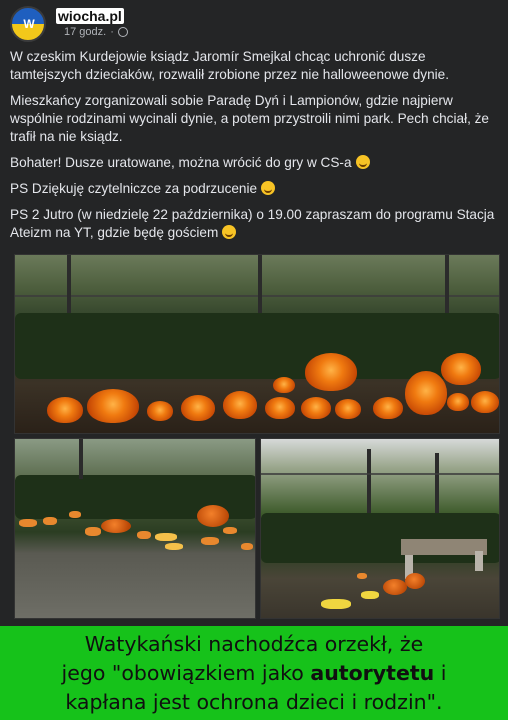 The height and width of the screenshot is (720, 508). I want to click on photo-smashed-pumpkins, so click(135, 528).